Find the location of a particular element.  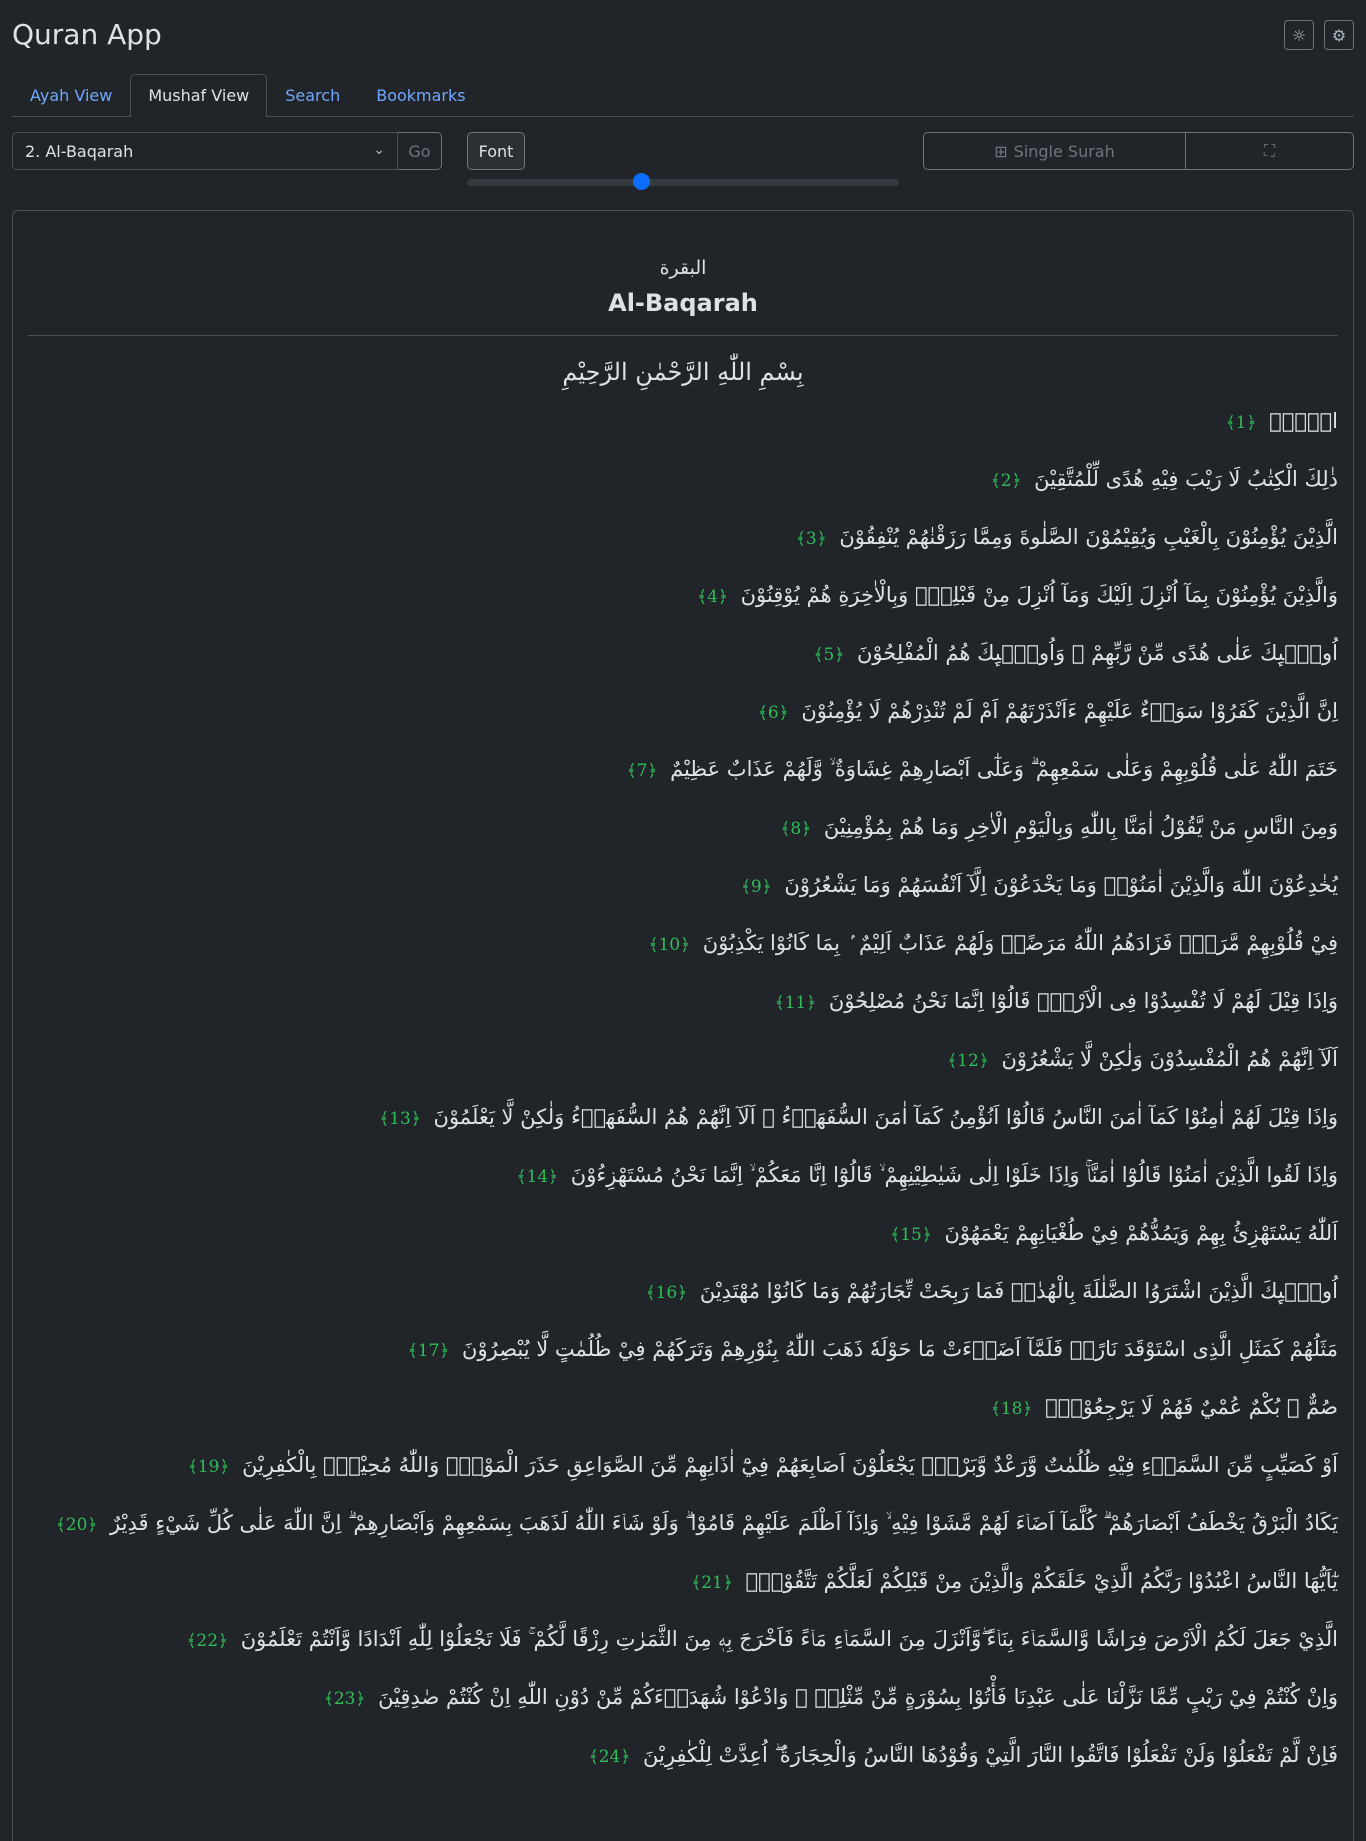

sun-icon: ☼ is located at coordinates (1299, 35).